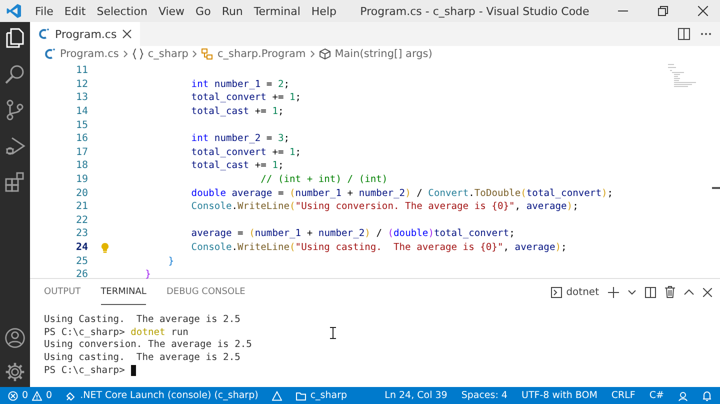  I want to click on menu-item: Go, so click(203, 11).